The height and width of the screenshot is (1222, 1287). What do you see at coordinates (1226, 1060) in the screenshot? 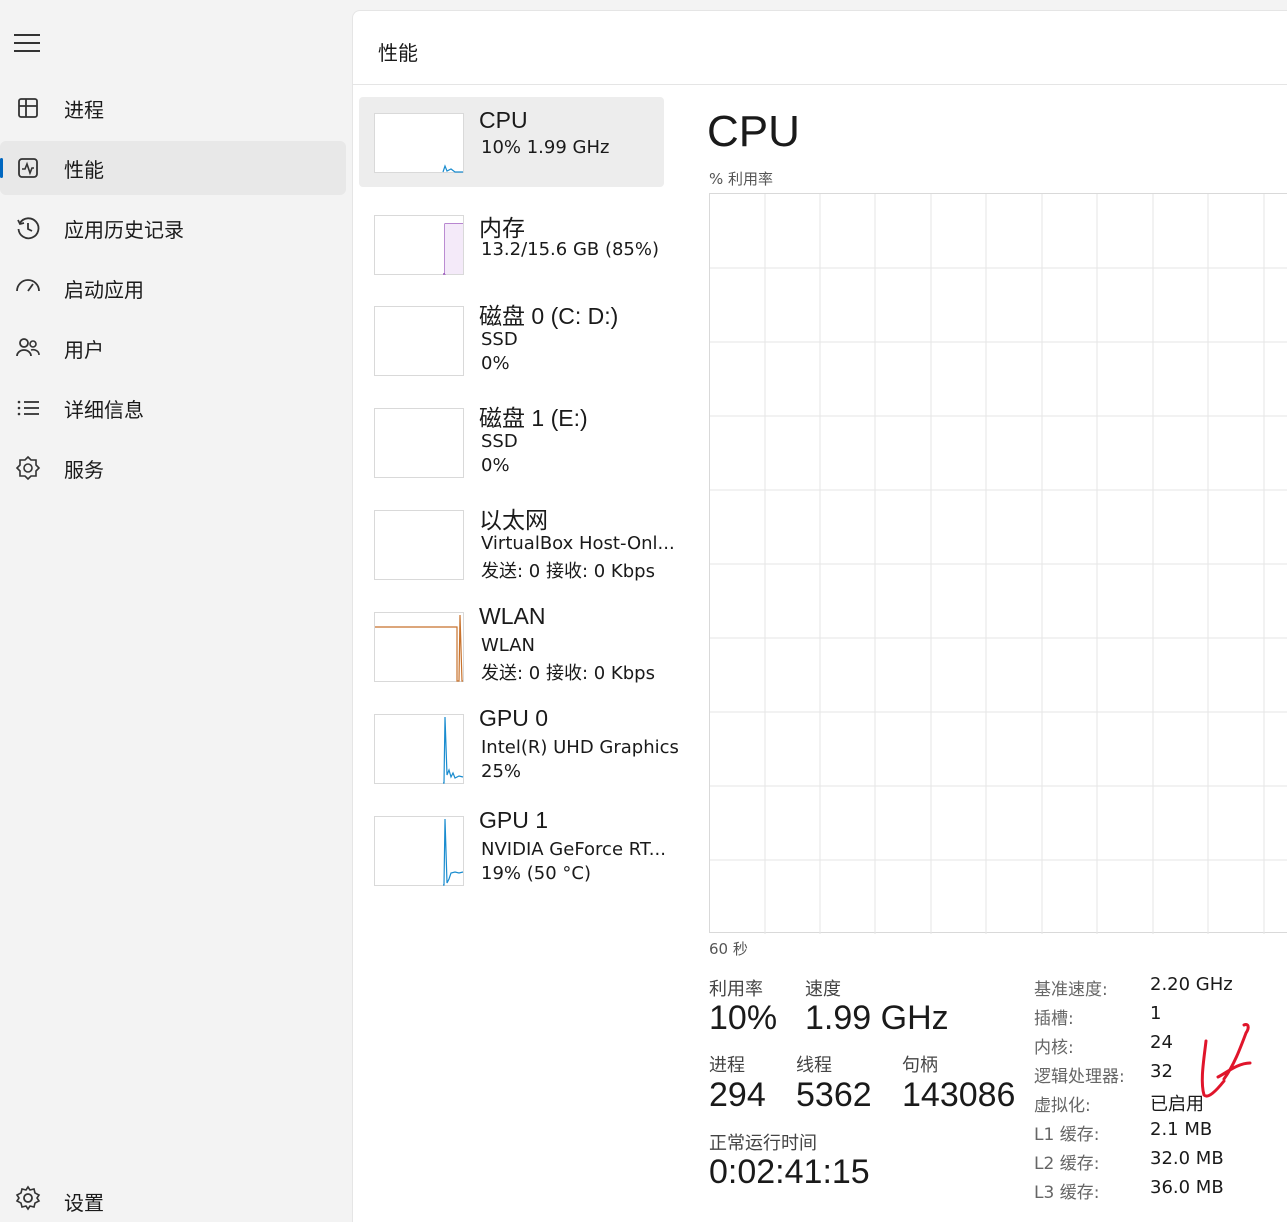
I see `handwritten-checkmark-annotation` at bounding box center [1226, 1060].